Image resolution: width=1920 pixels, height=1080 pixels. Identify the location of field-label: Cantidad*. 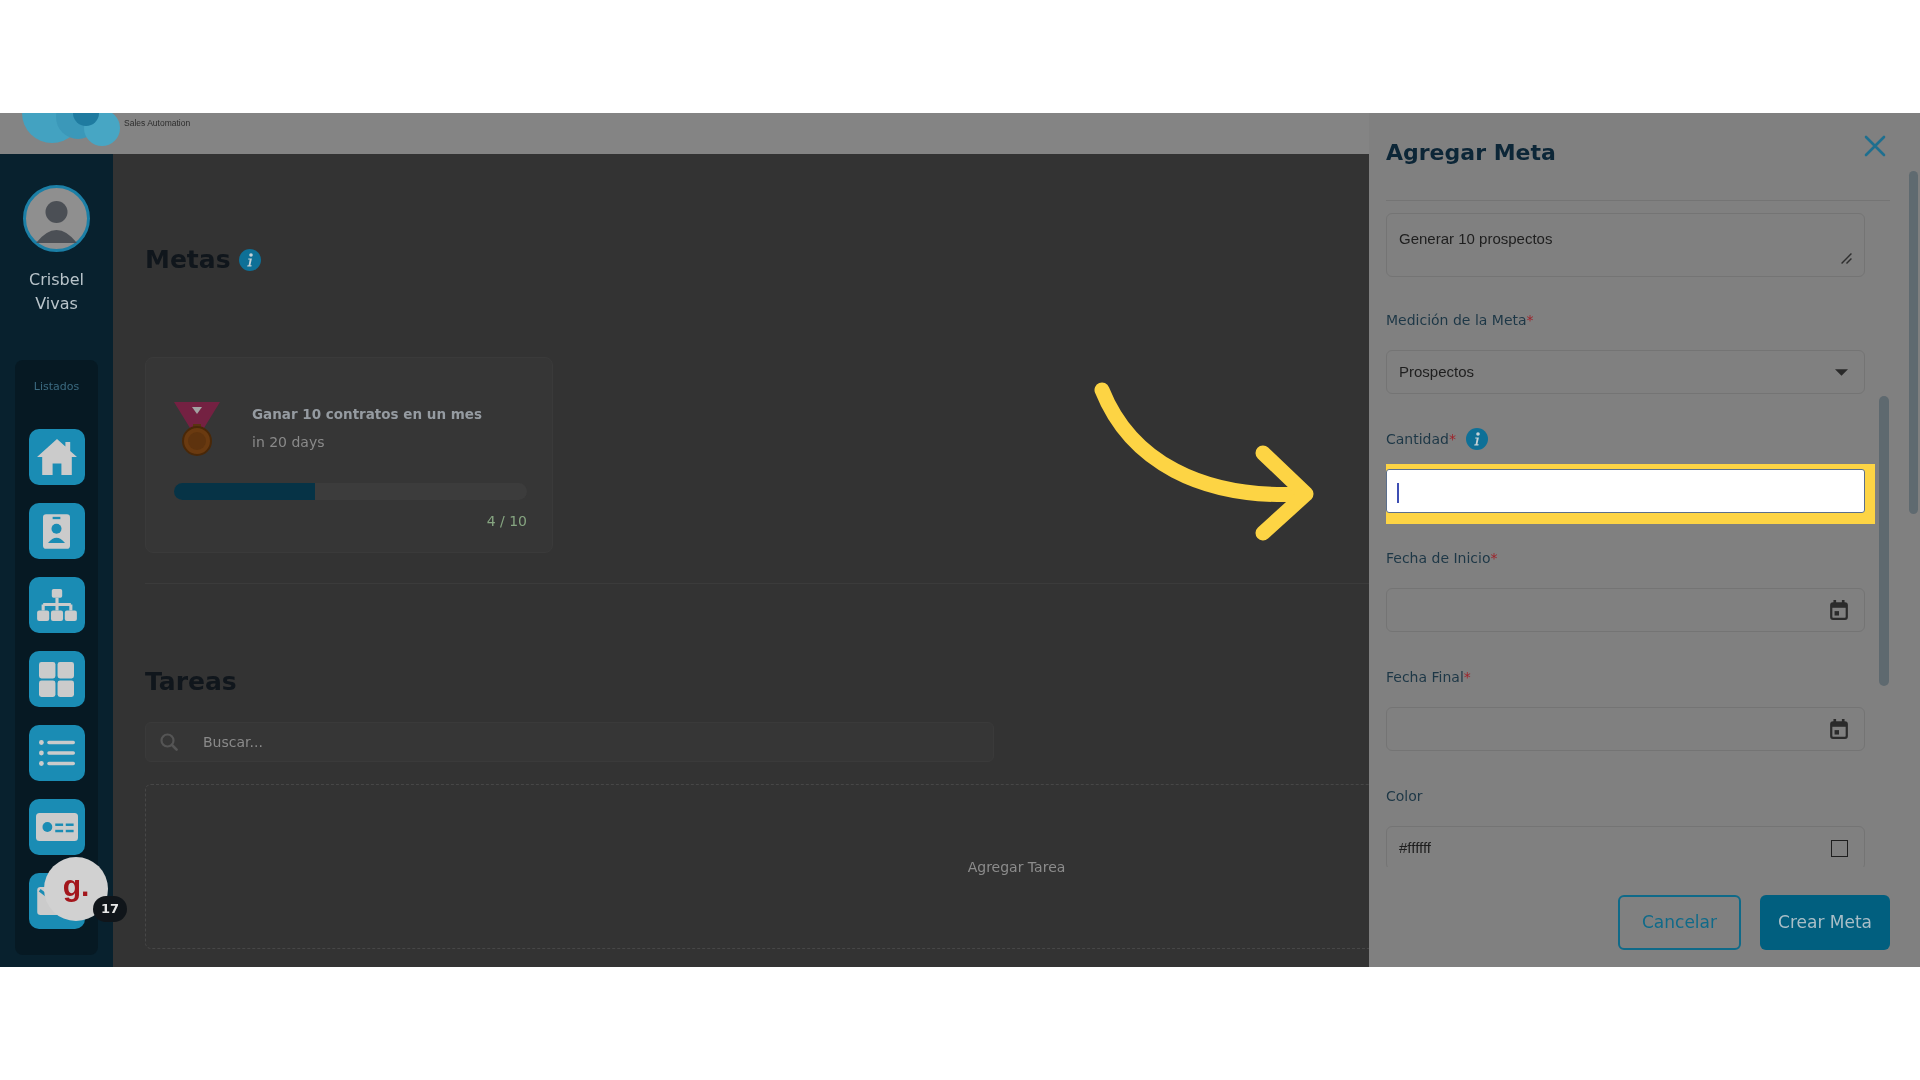
(1421, 439).